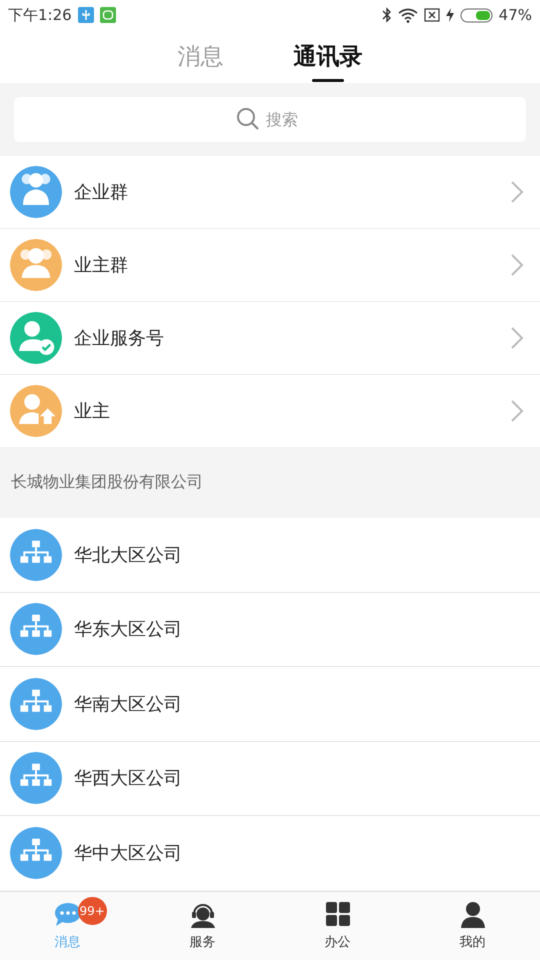  I want to click on section-header: 长城物业集团股份有限公司, so click(107, 482).